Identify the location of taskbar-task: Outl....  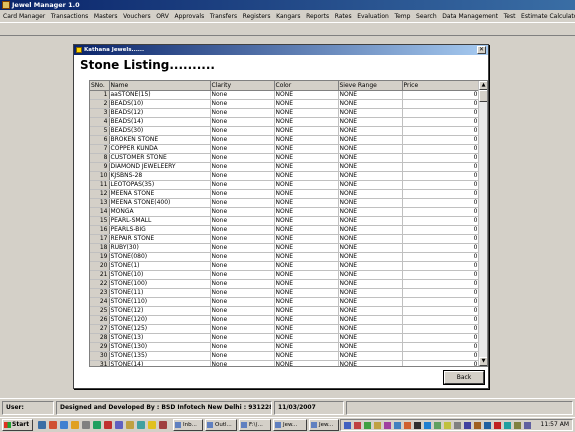
(221, 425).